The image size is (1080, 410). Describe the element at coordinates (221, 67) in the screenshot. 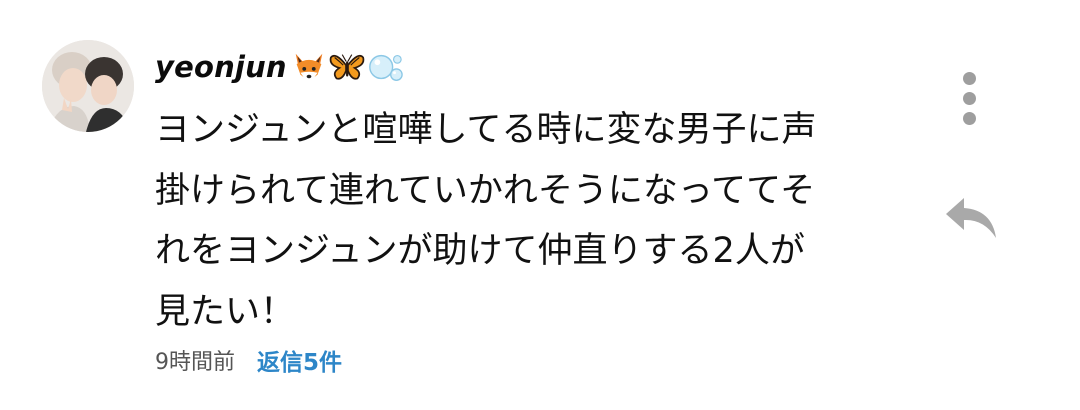

I see `username: yeonjun` at that location.